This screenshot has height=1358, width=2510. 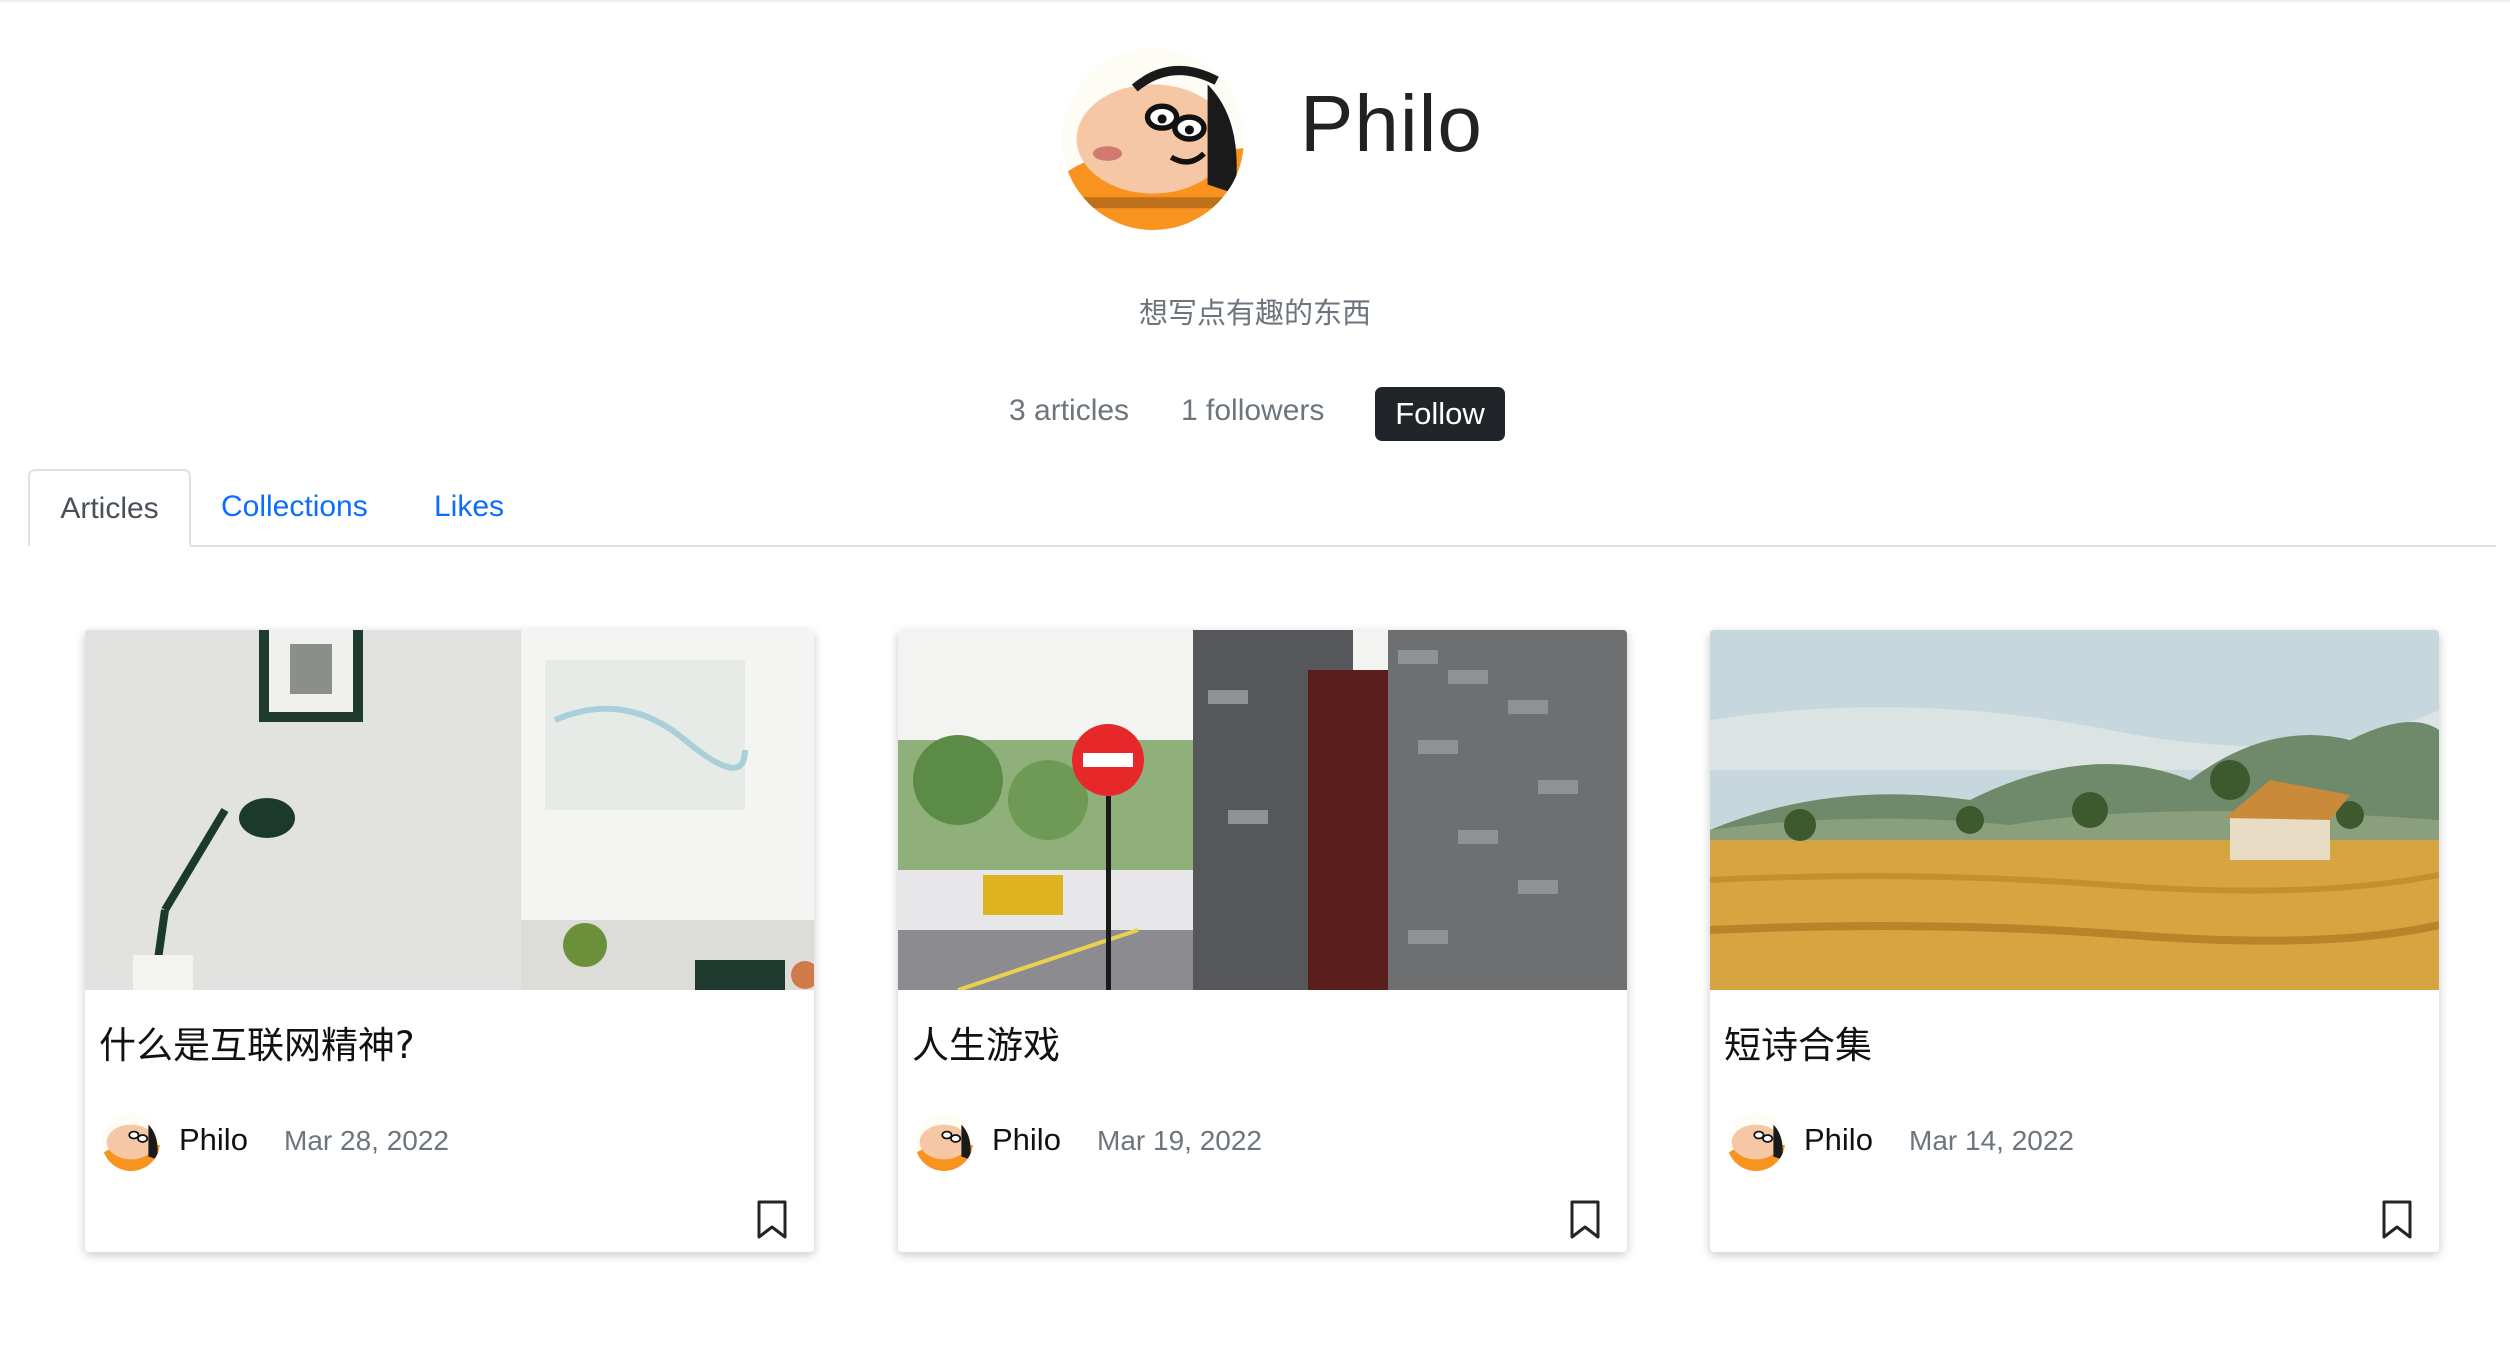 What do you see at coordinates (1069, 410) in the screenshot?
I see `articles-count: 3 articles` at bounding box center [1069, 410].